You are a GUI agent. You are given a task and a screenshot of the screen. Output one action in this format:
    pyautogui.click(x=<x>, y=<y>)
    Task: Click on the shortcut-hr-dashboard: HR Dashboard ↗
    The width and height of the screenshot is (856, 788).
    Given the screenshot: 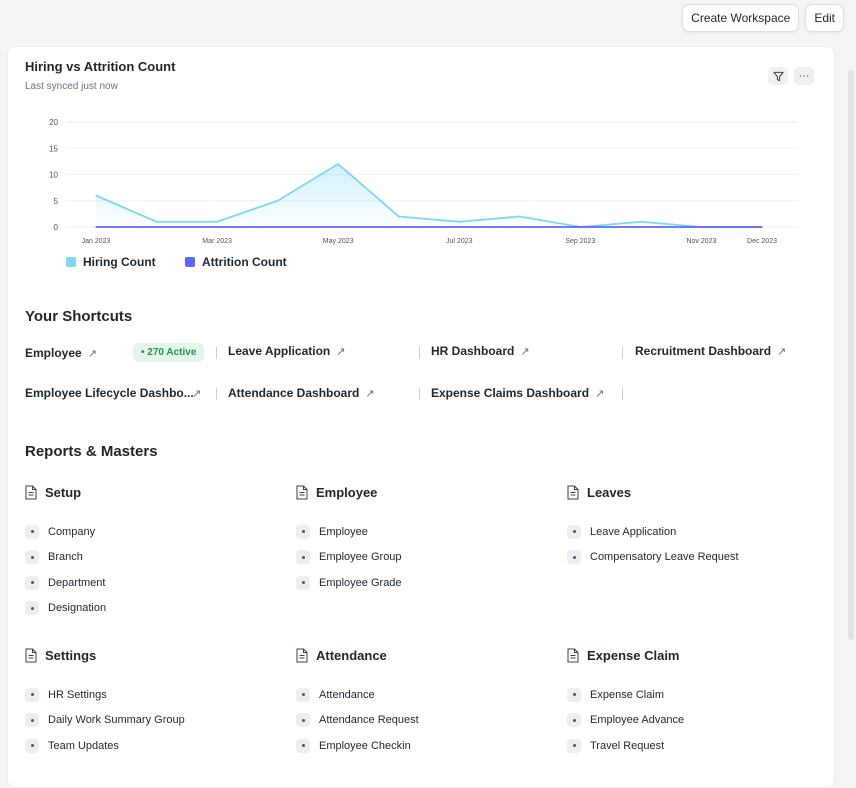 What is the action you would take?
    pyautogui.click(x=480, y=351)
    